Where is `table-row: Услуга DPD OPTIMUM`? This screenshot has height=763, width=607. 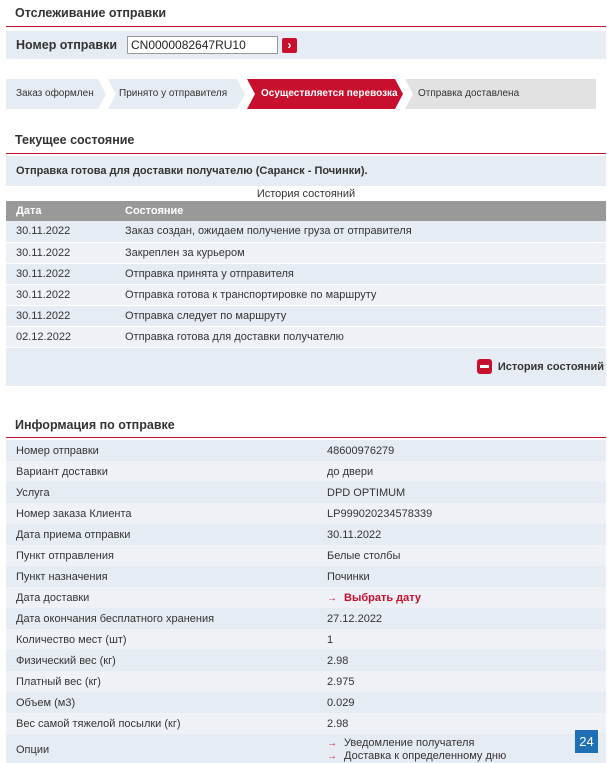 table-row: Услуга DPD OPTIMUM is located at coordinates (306, 492).